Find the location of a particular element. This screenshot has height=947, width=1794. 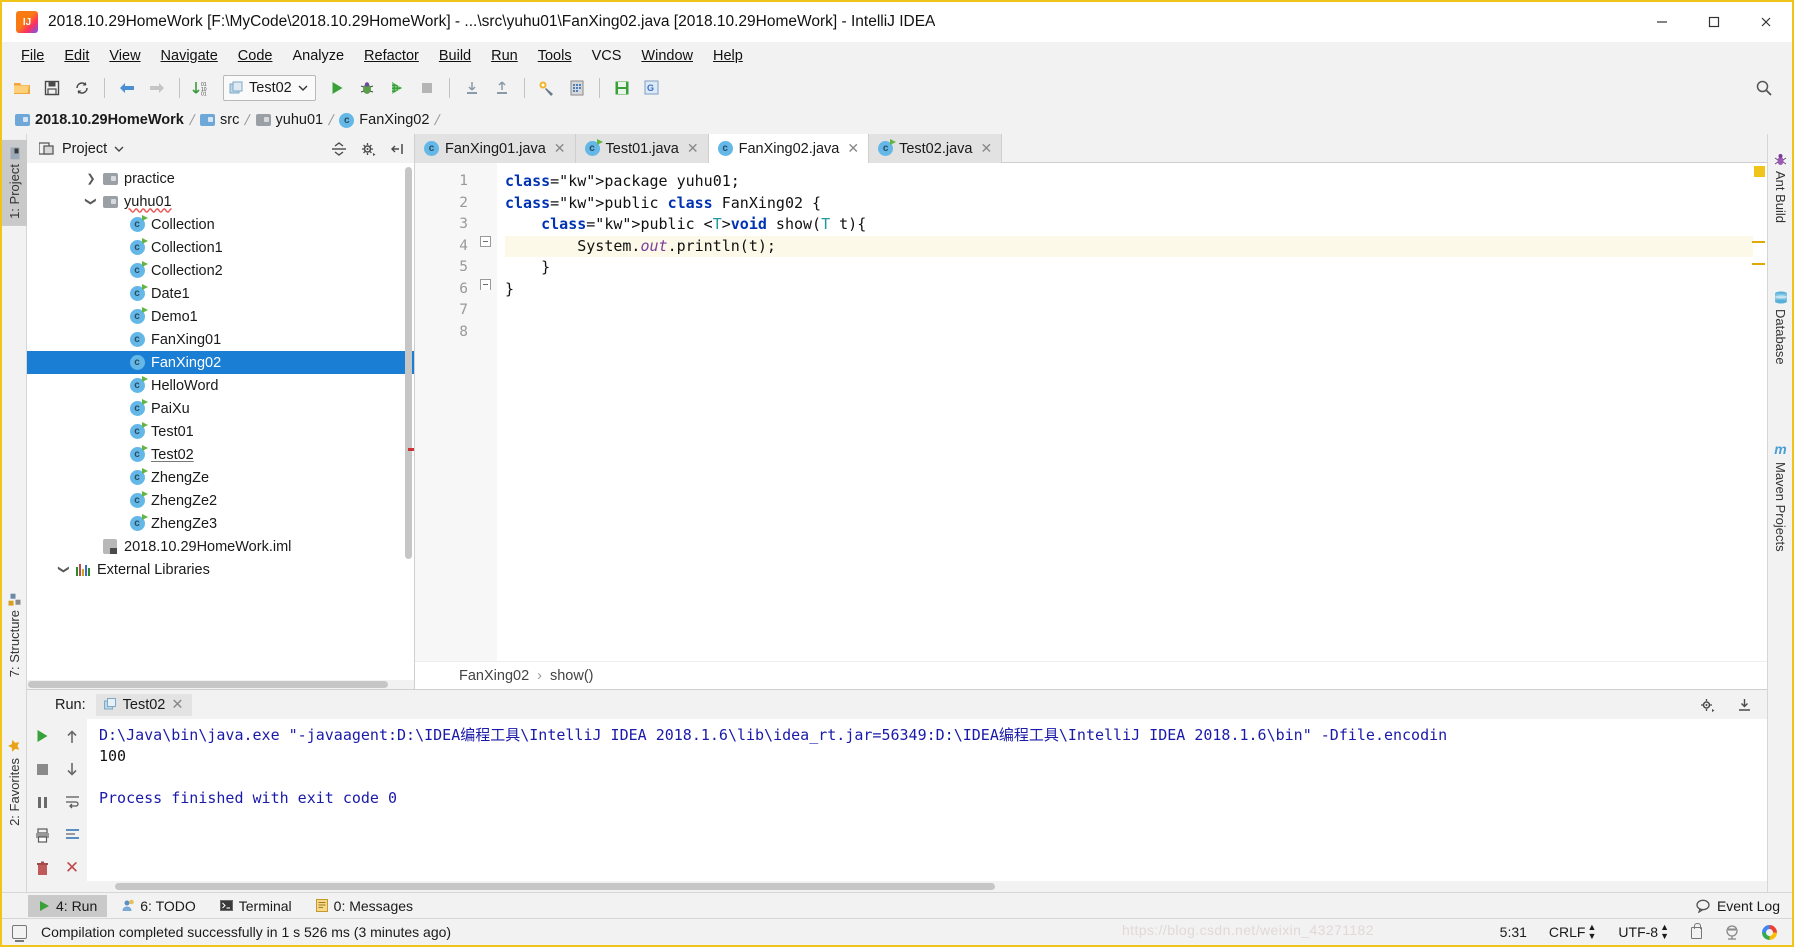

tree-node-practice: ❯ practice is located at coordinates (220, 178).